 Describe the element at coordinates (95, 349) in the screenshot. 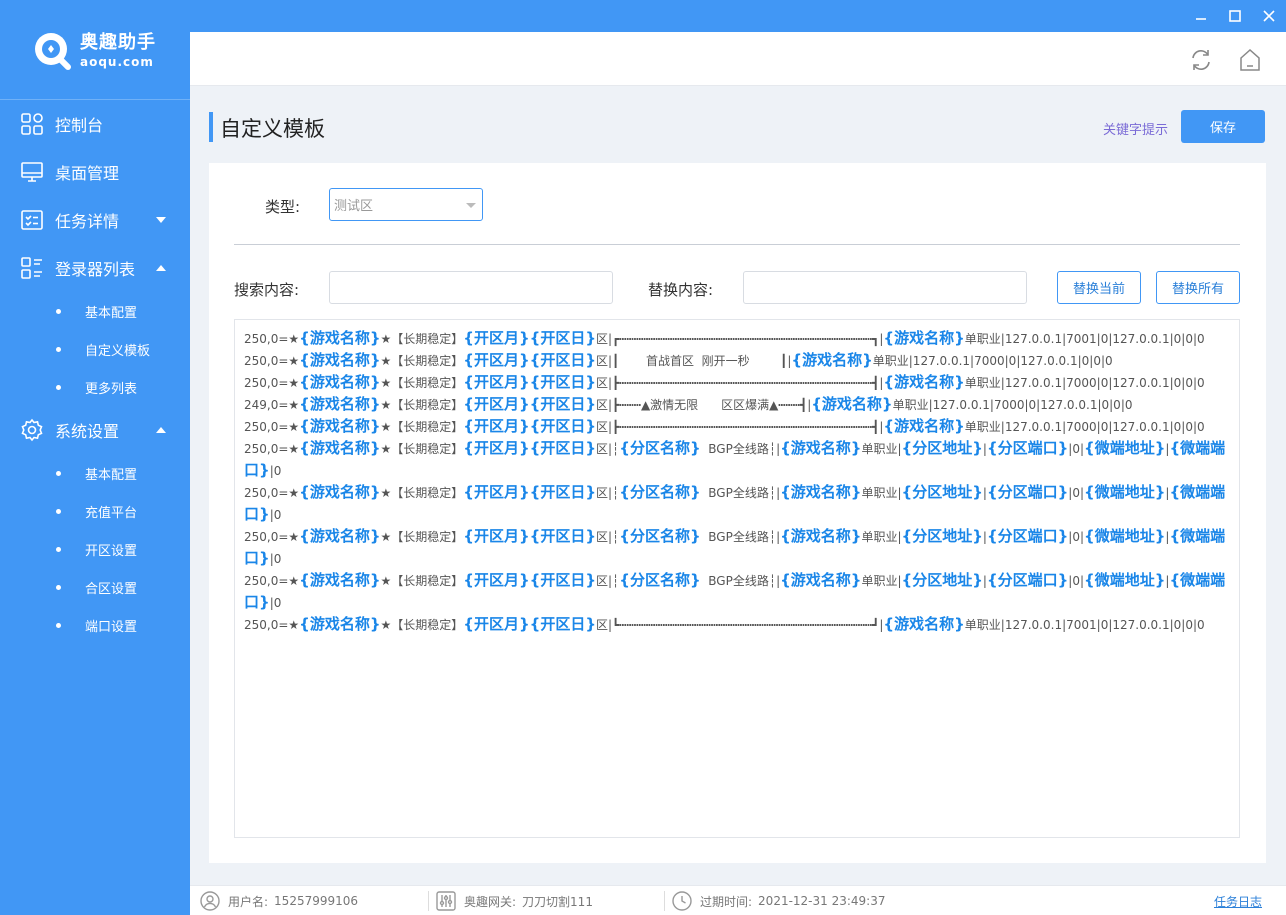

I see `sidebar-subitem-custom-template: 自定义模板` at that location.